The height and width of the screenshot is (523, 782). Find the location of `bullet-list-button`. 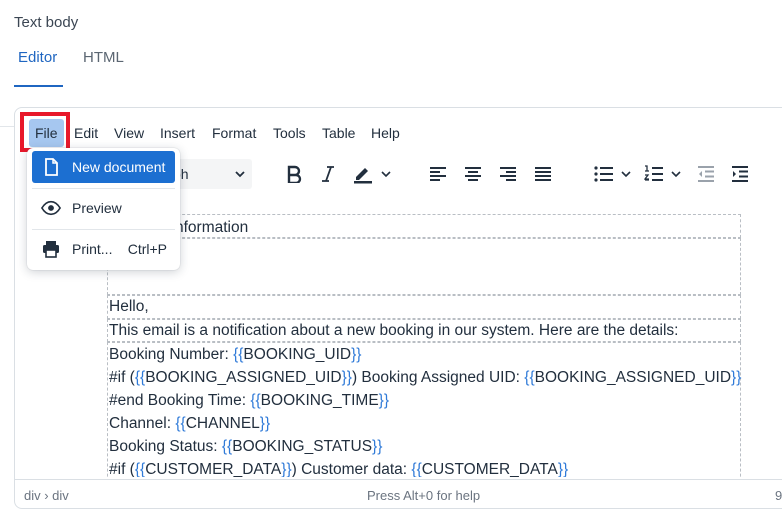

bullet-list-button is located at coordinates (613, 174).